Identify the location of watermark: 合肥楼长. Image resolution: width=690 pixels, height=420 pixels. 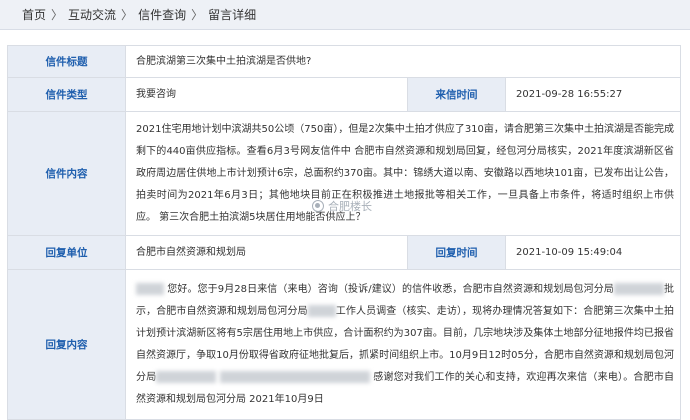
(342, 206).